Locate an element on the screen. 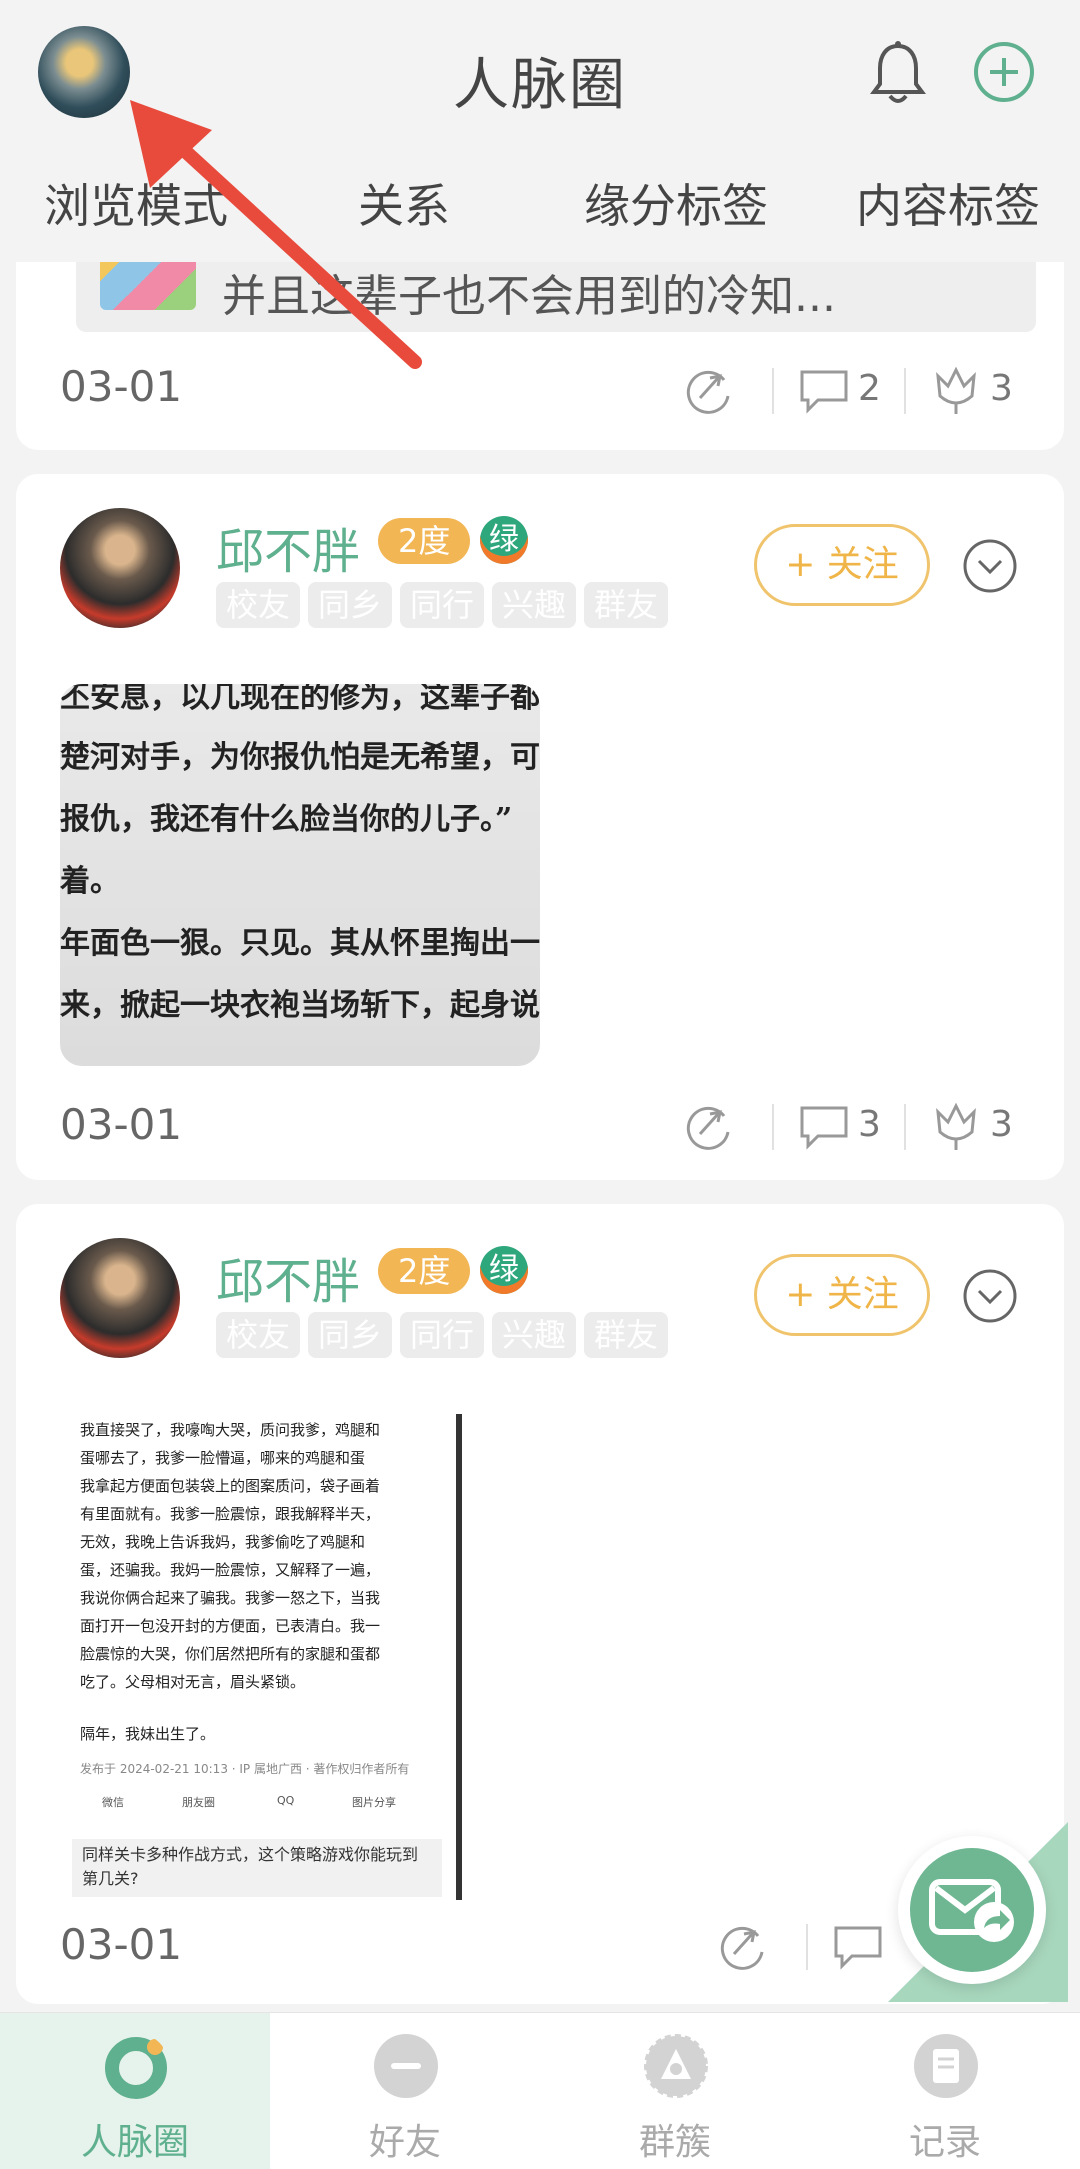  nav-label: 人脉圈 is located at coordinates (134, 2142).